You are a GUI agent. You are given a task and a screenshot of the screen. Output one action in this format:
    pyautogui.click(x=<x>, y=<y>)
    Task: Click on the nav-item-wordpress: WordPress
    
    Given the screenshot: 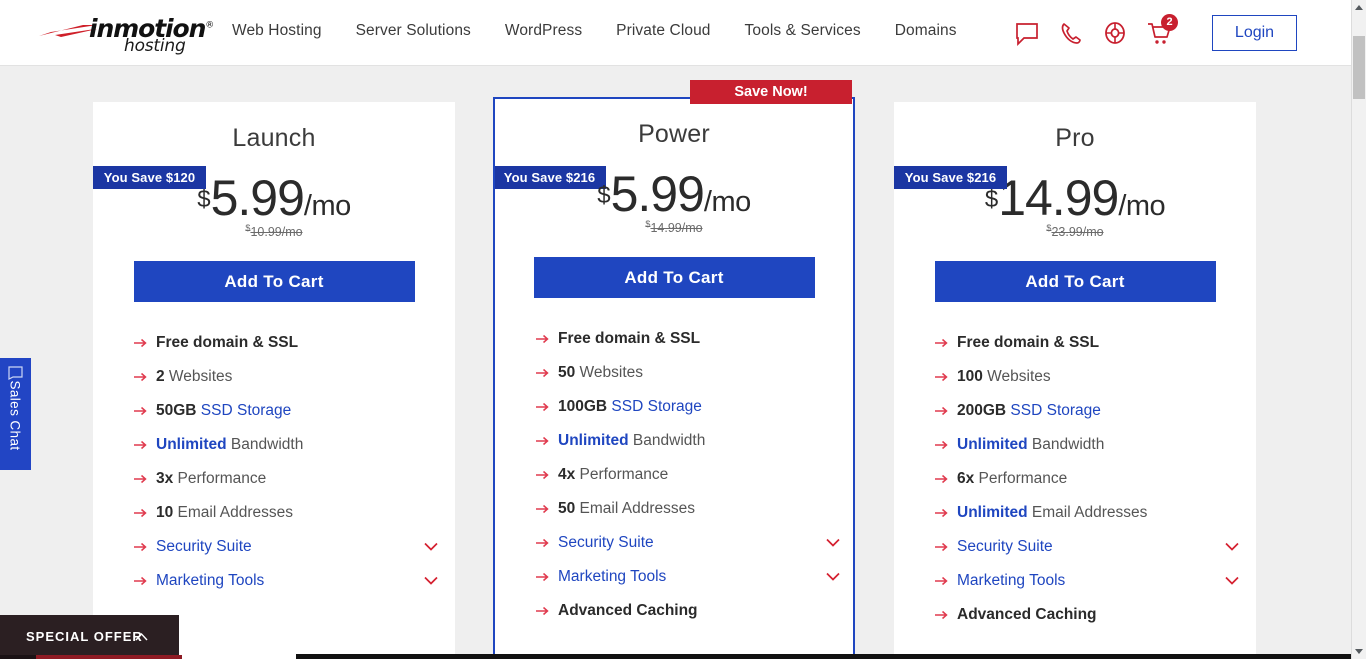 What is the action you would take?
    pyautogui.click(x=543, y=31)
    